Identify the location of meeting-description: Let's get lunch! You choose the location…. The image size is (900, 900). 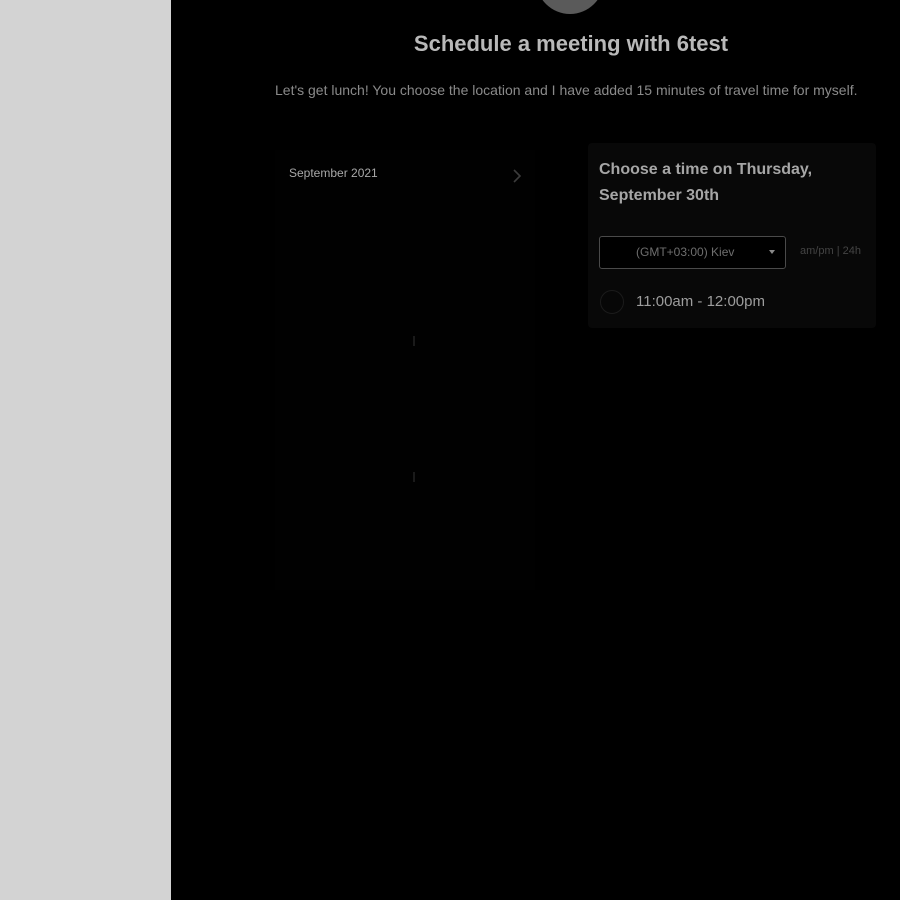
(566, 90).